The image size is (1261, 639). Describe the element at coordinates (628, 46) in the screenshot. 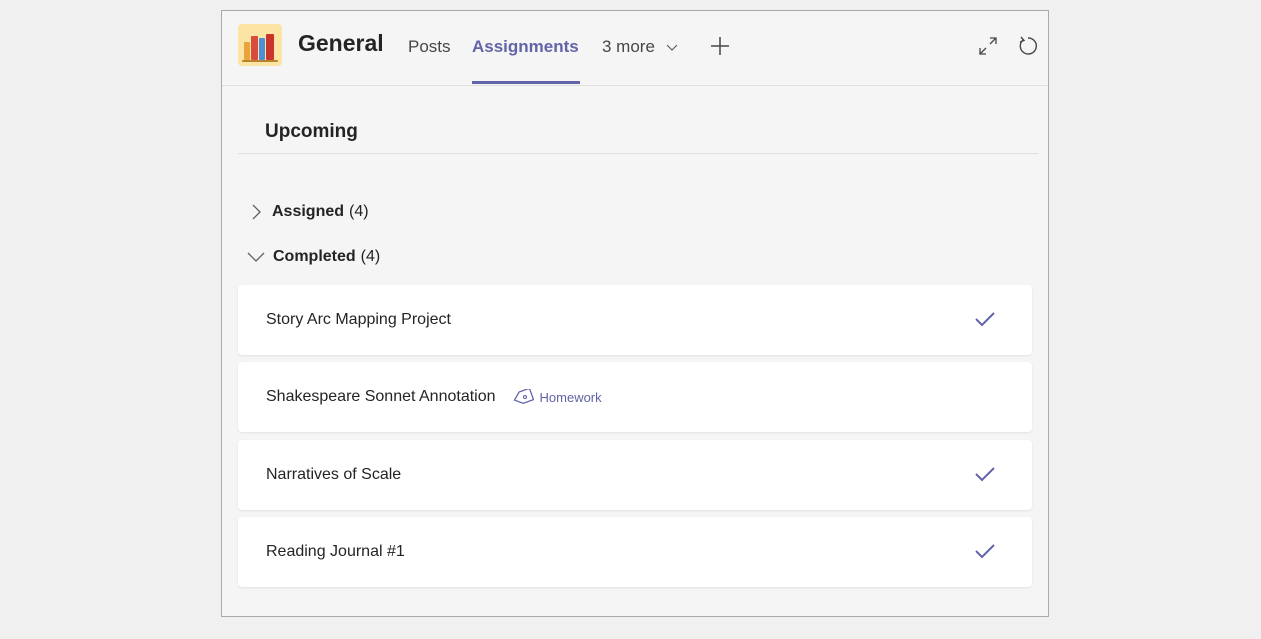

I see `tab-more-label: 3 more` at that location.